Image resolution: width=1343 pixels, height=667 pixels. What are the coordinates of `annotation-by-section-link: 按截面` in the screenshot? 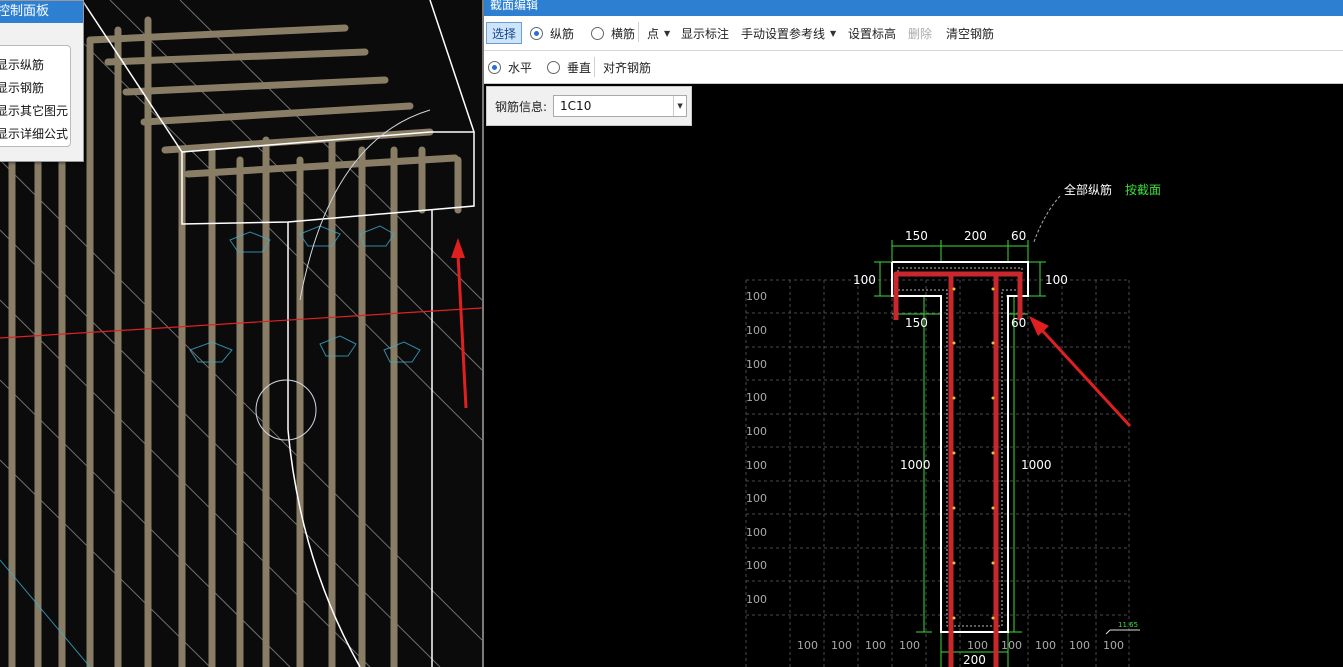 It's located at (1143, 190).